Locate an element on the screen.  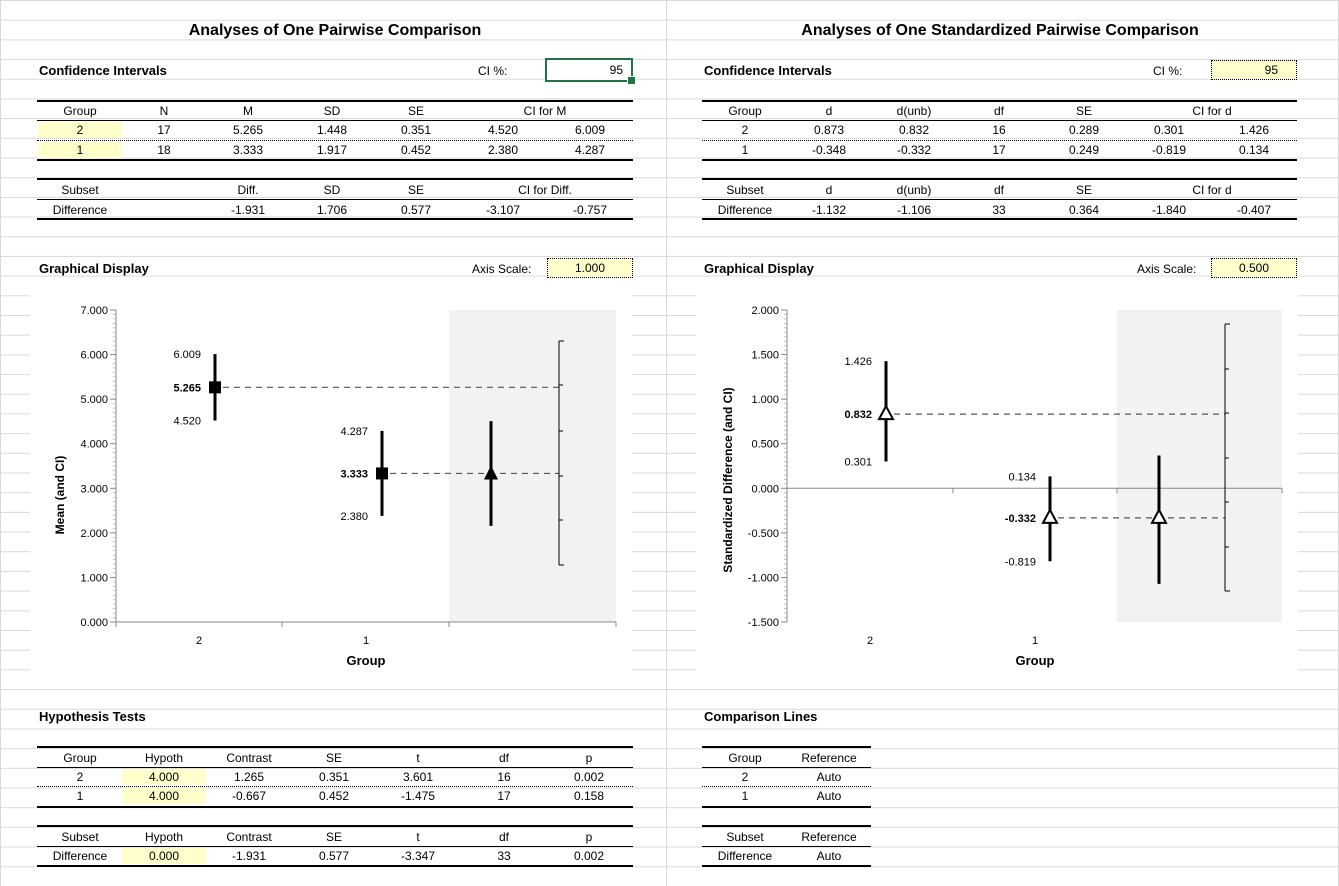
col-d: d is located at coordinates (829, 111).